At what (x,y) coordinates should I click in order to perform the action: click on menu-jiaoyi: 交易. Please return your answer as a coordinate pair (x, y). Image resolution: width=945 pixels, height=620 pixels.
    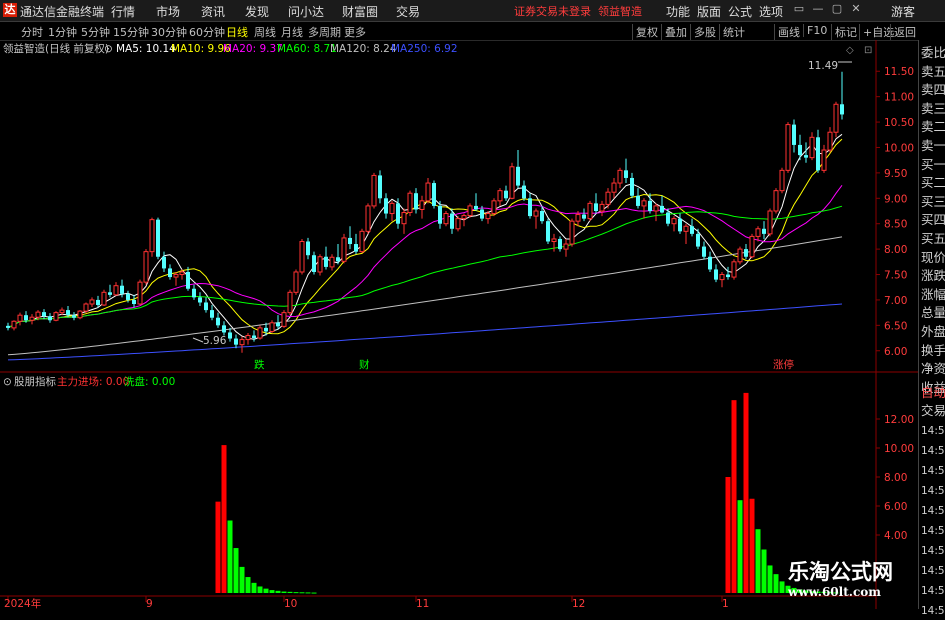
    Looking at the image, I should click on (408, 11).